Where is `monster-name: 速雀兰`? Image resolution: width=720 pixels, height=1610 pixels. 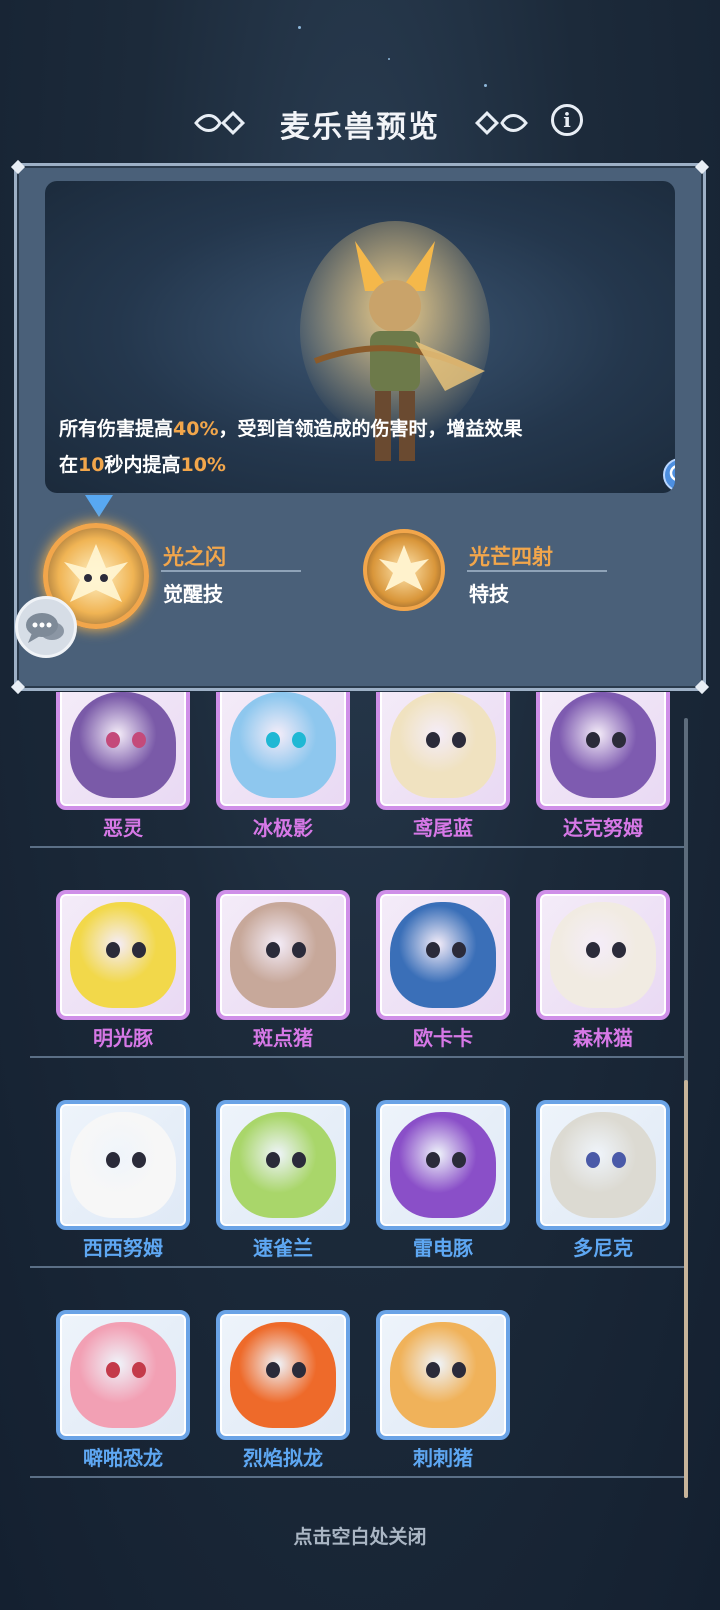
monster-name: 速雀兰 is located at coordinates (283, 1248).